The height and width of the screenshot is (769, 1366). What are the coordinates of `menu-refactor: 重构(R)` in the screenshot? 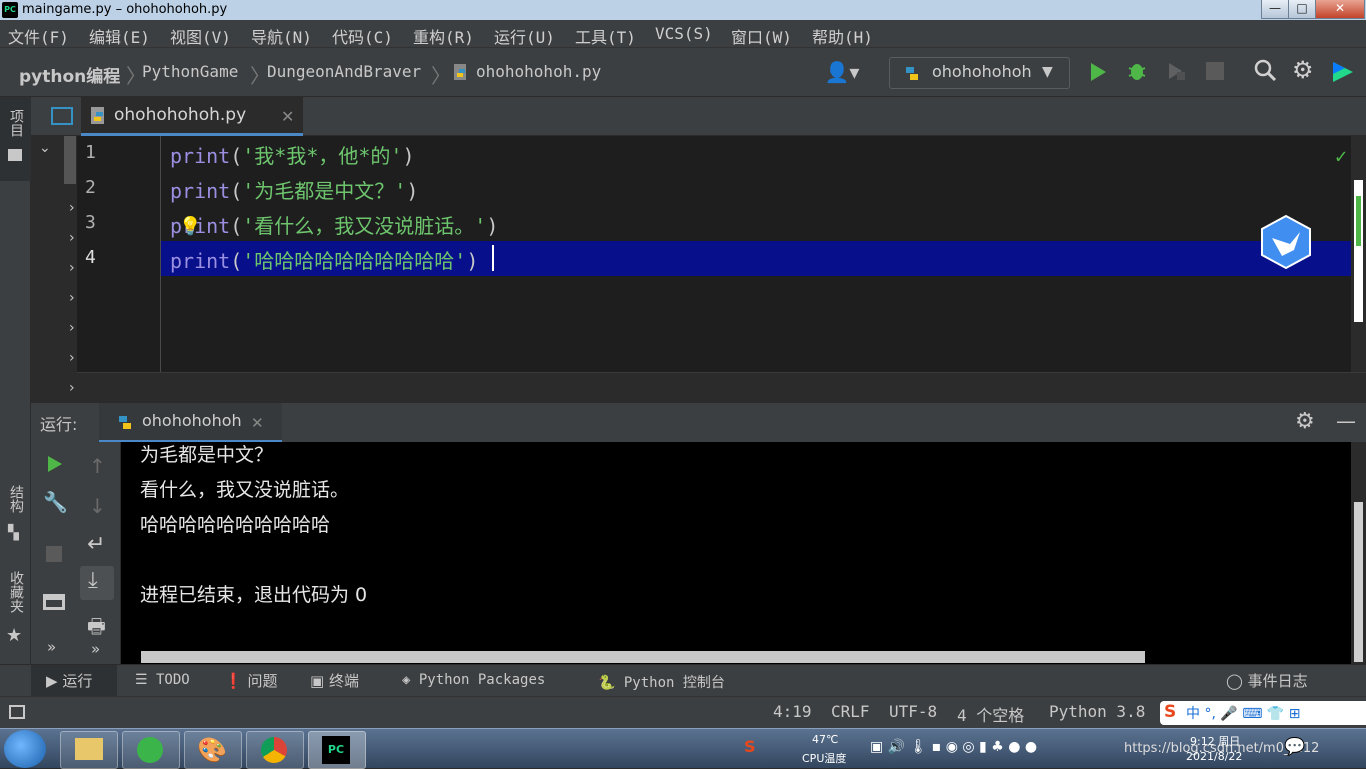 It's located at (443, 36).